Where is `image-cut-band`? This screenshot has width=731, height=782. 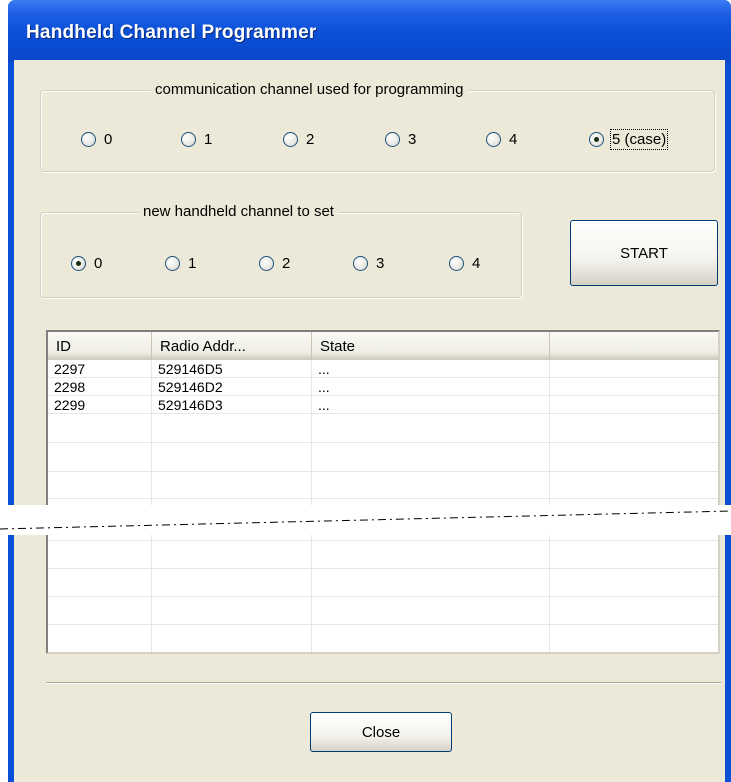
image-cut-band is located at coordinates (365, 520).